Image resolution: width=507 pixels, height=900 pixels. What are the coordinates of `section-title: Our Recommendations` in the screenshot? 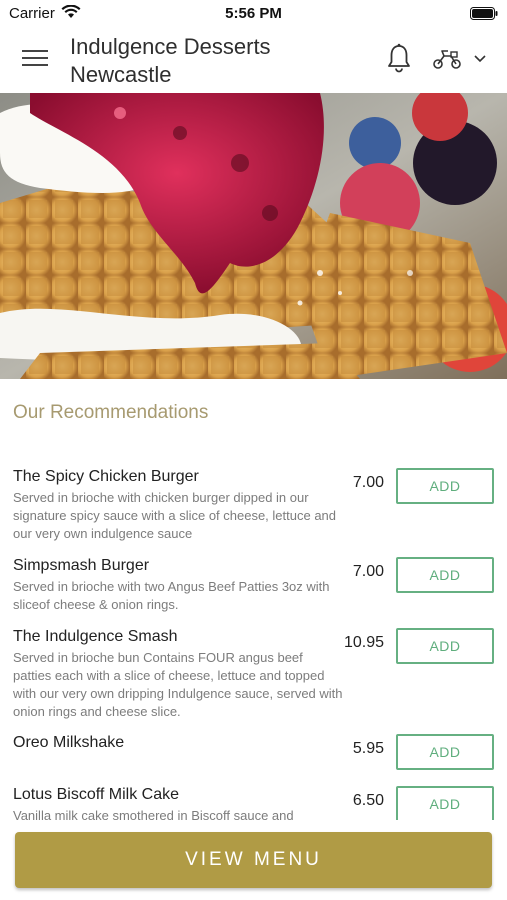 It's located at (111, 412).